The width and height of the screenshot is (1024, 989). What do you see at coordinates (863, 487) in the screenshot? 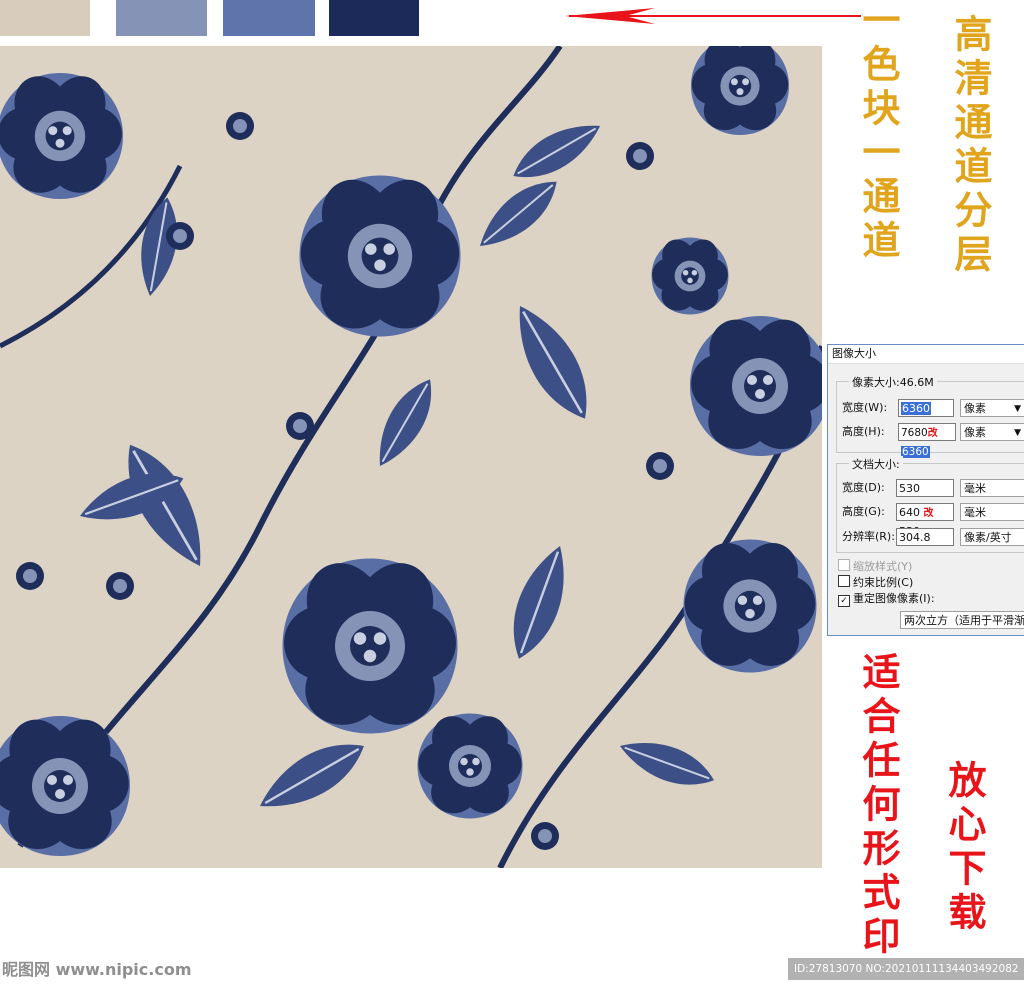
I see `doc-width-label: 宽度(D):` at bounding box center [863, 487].